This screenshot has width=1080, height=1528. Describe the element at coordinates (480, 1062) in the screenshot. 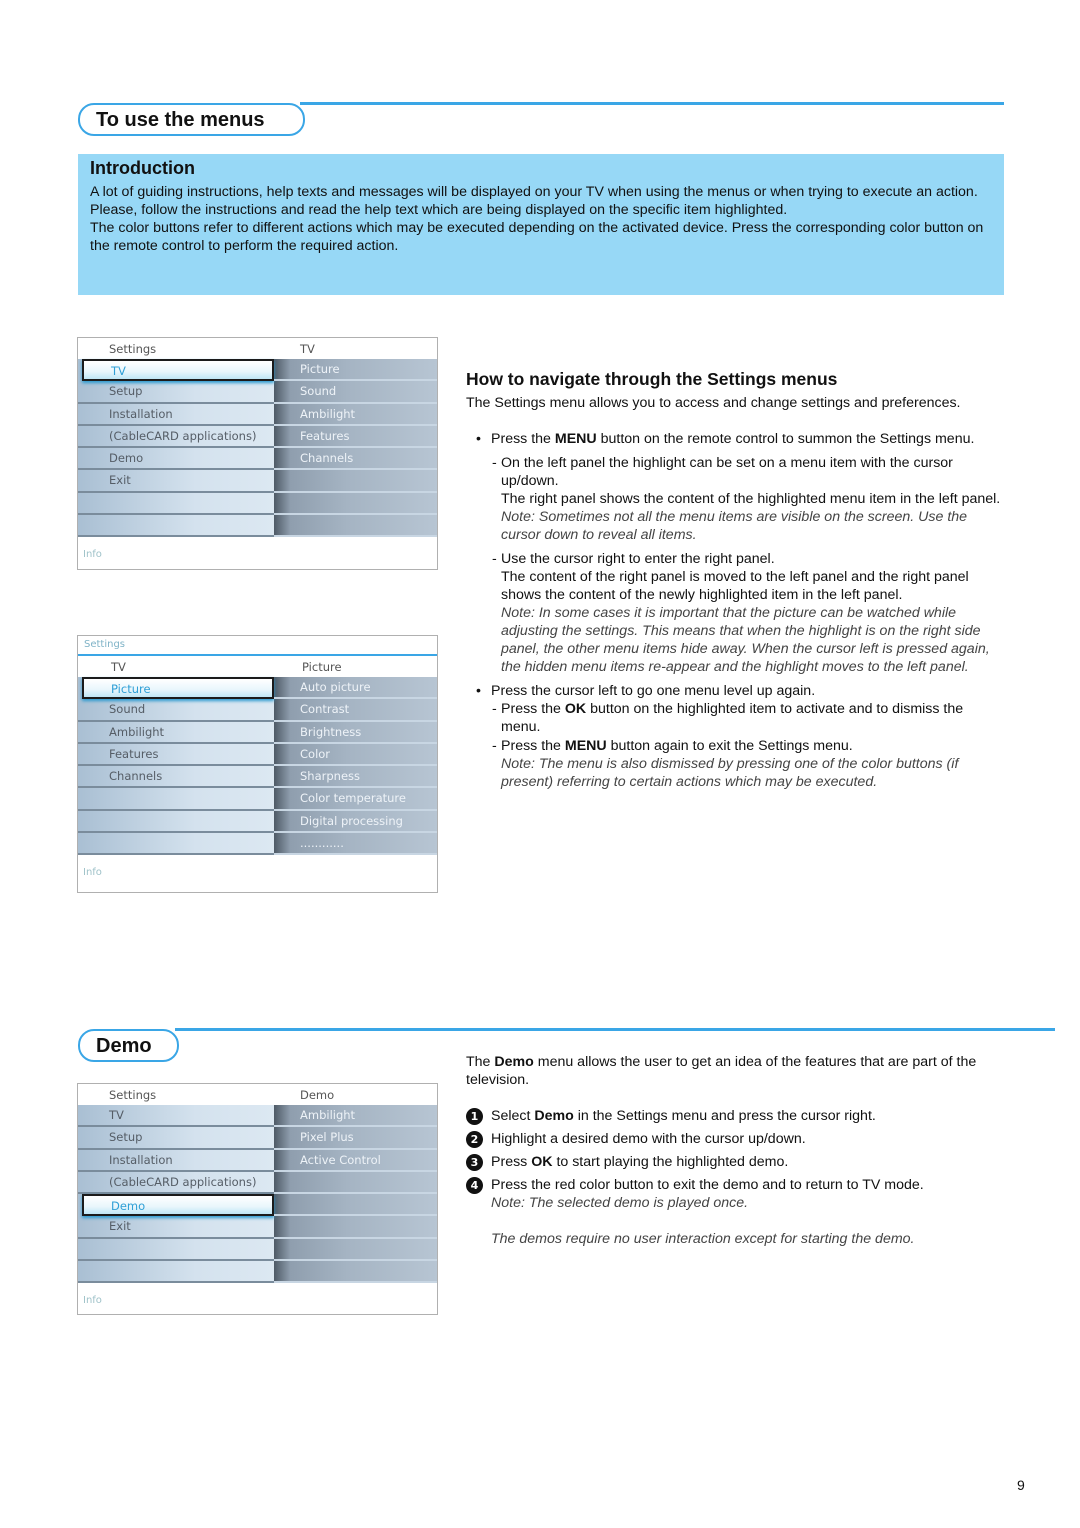

I see `text: The` at that location.